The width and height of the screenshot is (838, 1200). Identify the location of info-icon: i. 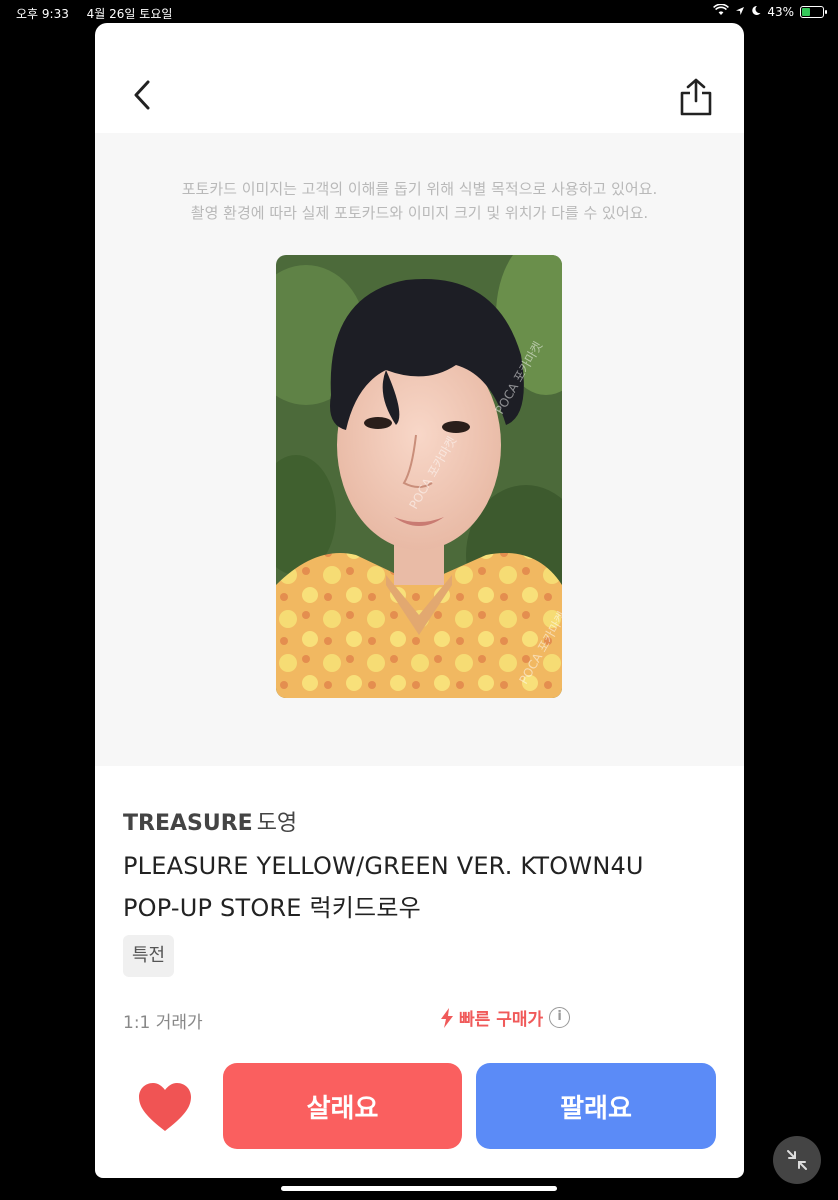
(560, 1017).